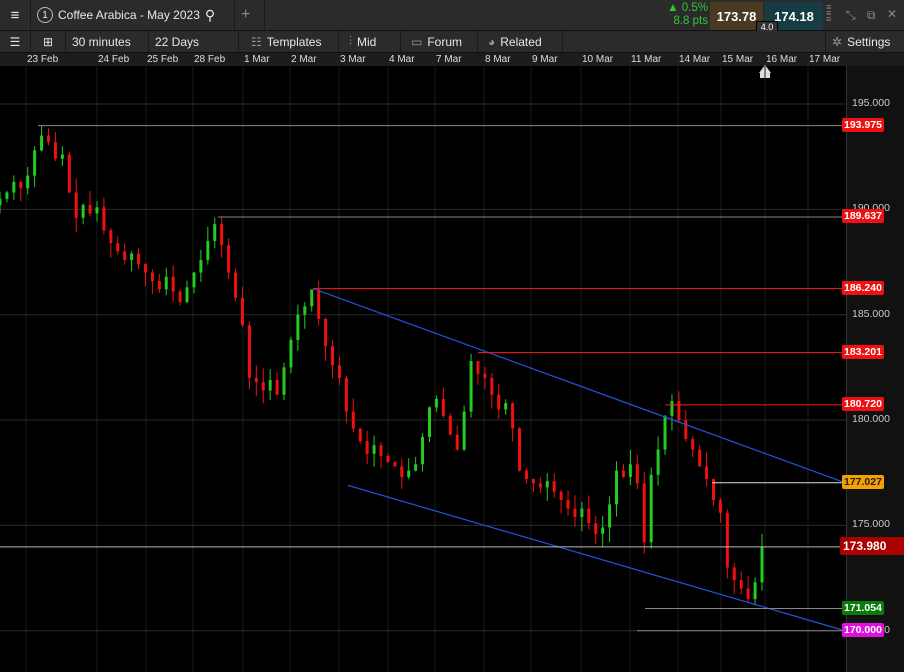 Image resolution: width=904 pixels, height=672 pixels. I want to click on interval-select: 30 minutes, so click(107, 41).